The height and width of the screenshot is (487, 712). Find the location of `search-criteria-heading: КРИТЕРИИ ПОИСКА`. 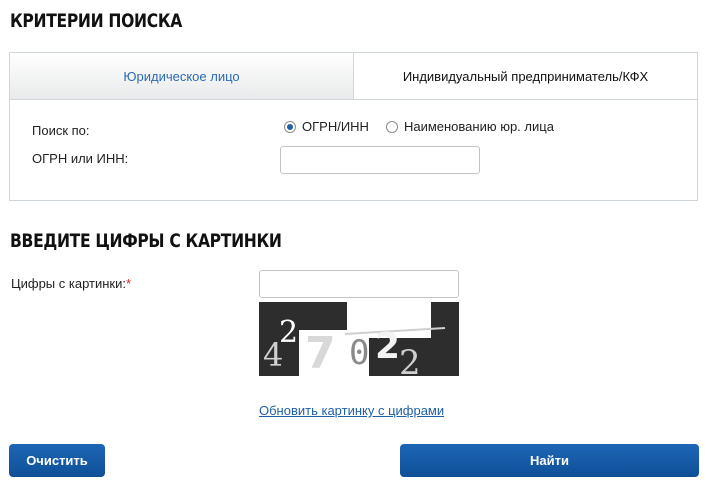

search-criteria-heading: КРИТЕРИИ ПОИСКА is located at coordinates (96, 21).